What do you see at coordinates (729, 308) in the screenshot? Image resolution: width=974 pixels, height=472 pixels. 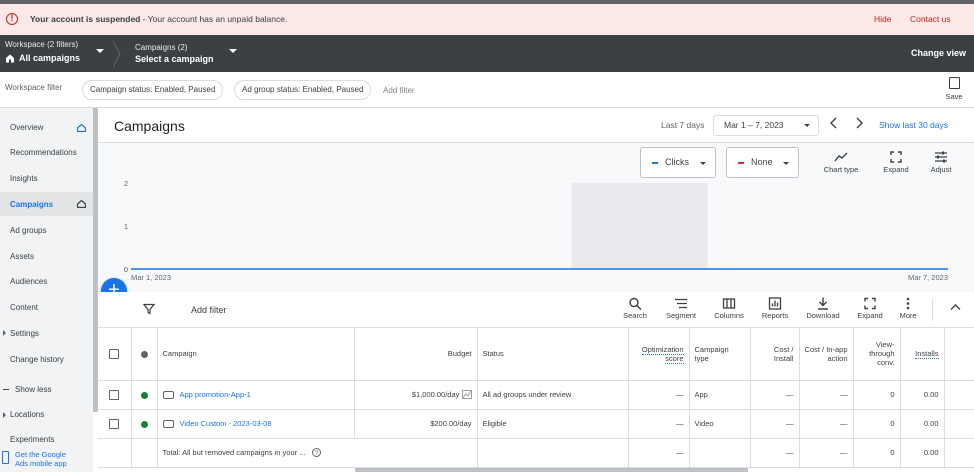 I see `columns-button: Columns` at bounding box center [729, 308].